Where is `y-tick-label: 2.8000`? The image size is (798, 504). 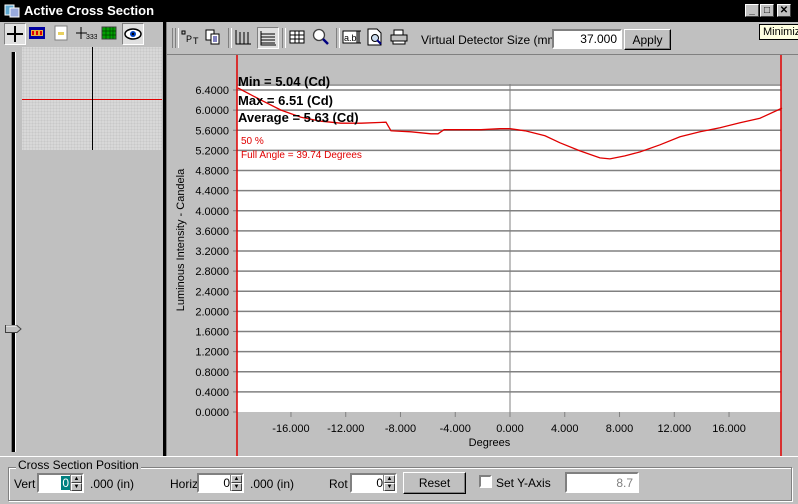
y-tick-label: 2.8000 is located at coordinates (212, 272).